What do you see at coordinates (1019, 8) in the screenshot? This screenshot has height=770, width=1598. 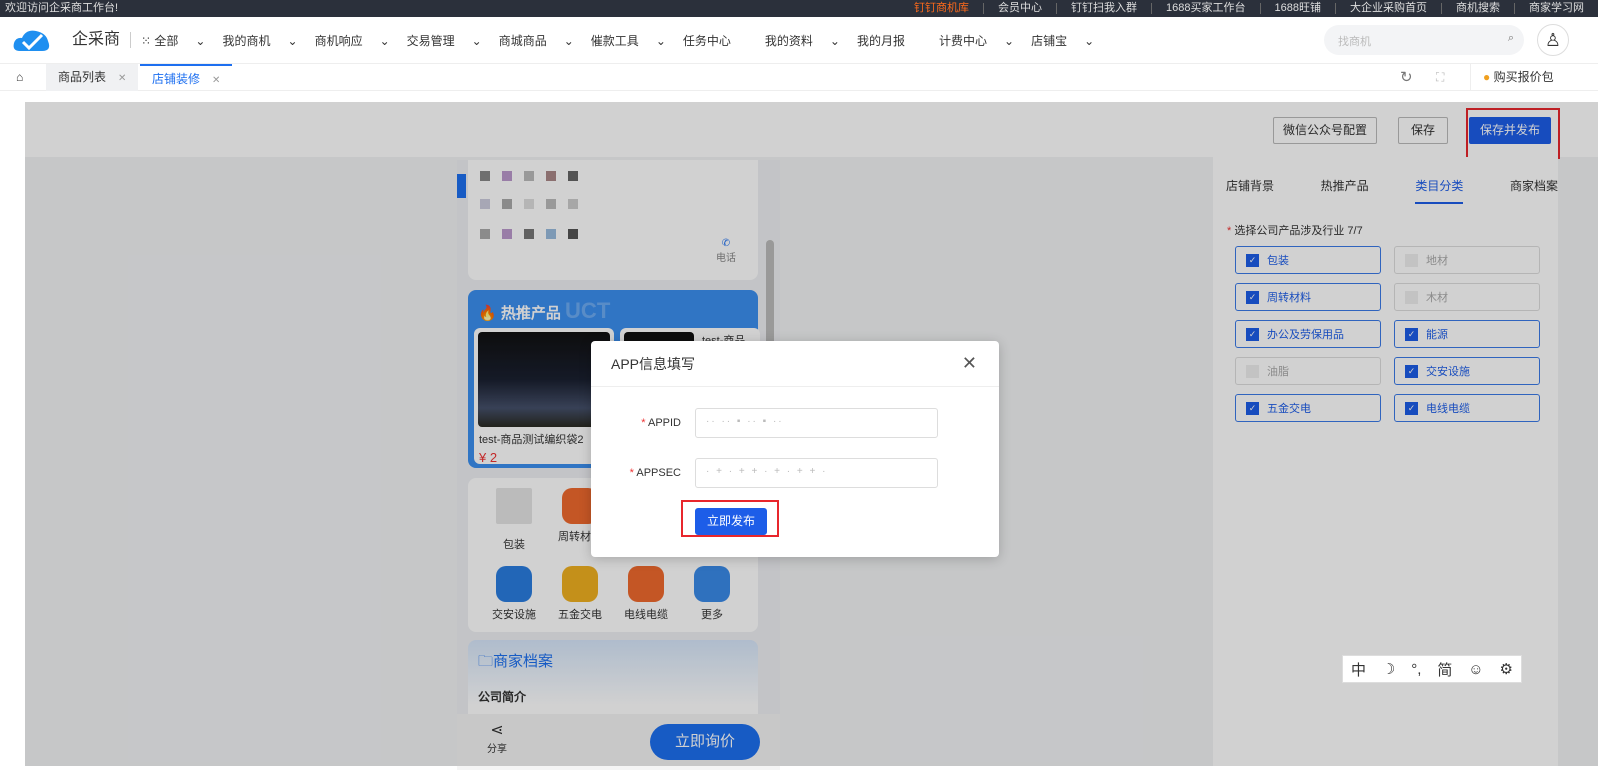 I see `top-link: 会员中心` at bounding box center [1019, 8].